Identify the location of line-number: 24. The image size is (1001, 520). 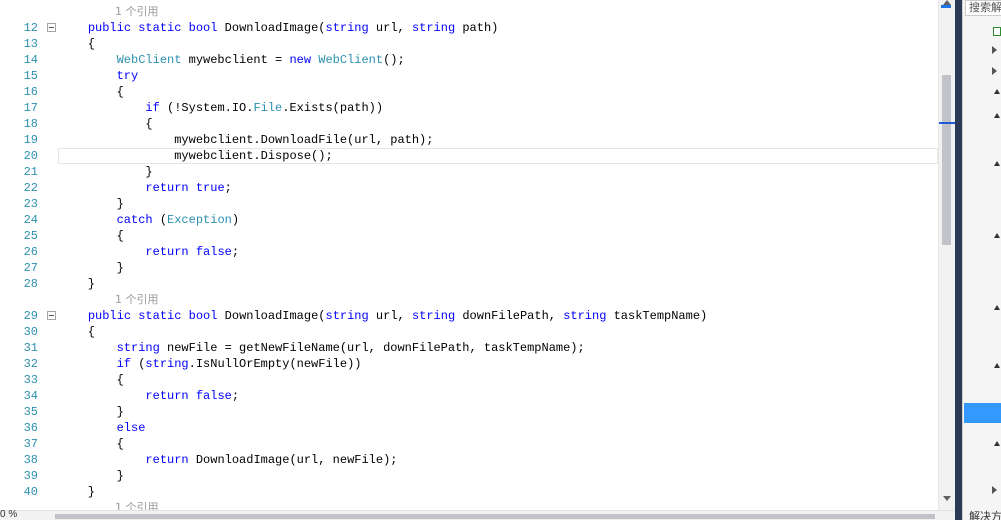
(30, 220).